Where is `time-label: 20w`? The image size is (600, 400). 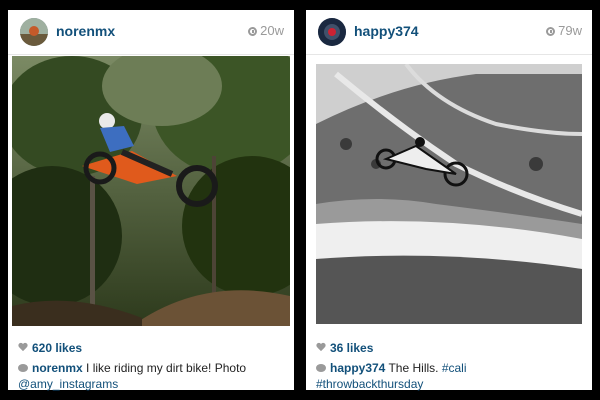 time-label: 20w is located at coordinates (272, 30).